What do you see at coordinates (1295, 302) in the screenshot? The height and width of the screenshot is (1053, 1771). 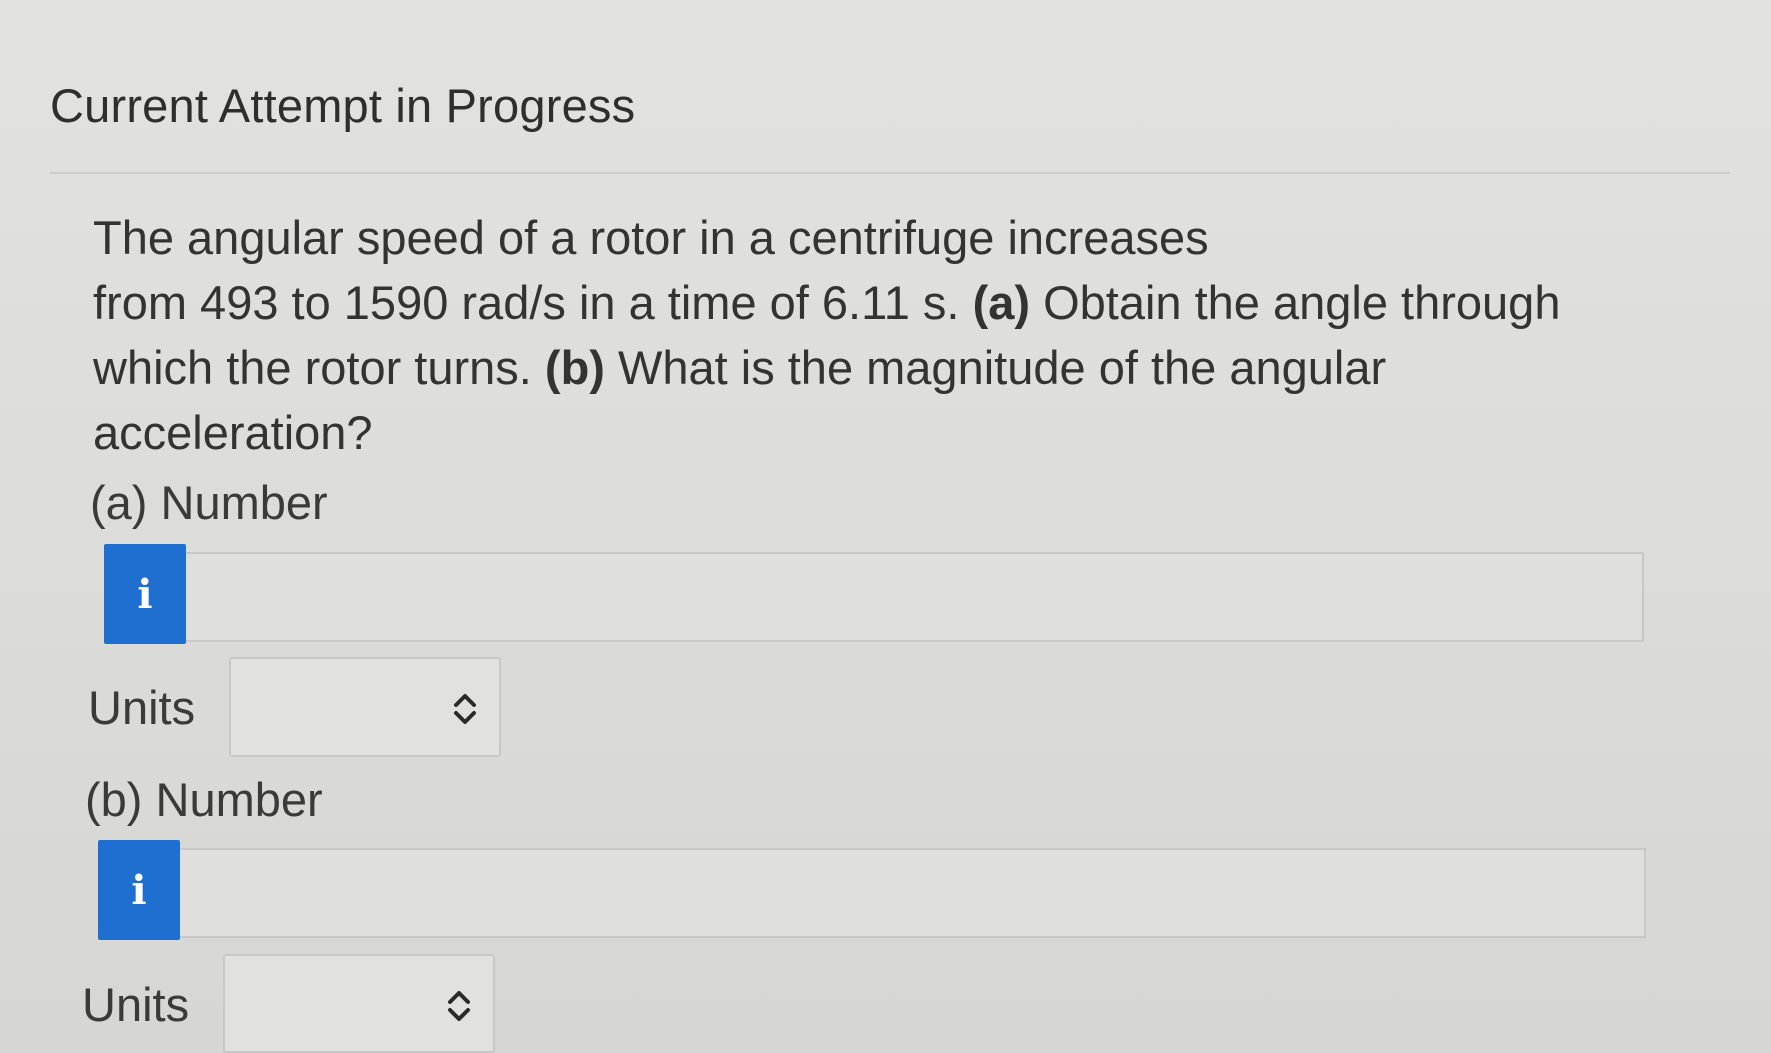 I see `question-line-2-rest: Obtain the angle through` at bounding box center [1295, 302].